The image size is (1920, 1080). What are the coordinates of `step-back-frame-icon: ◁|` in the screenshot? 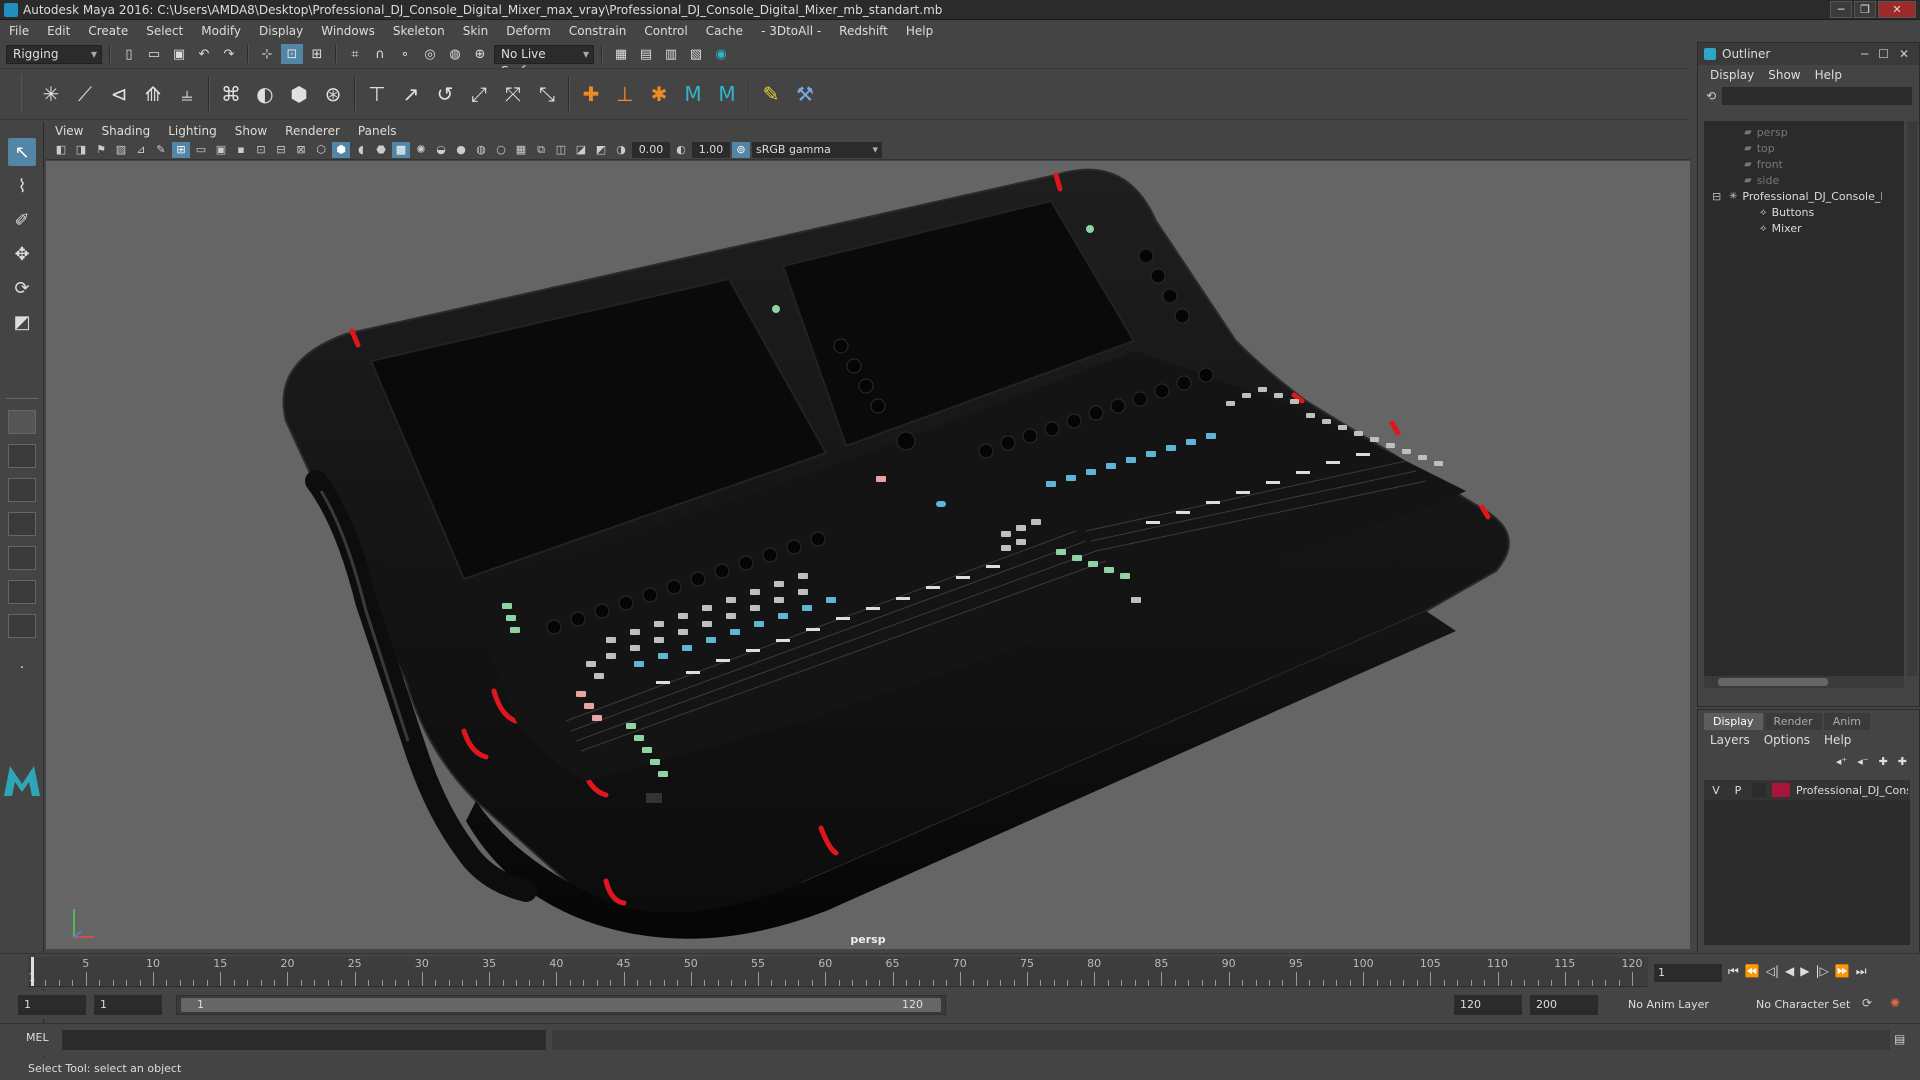 It's located at (1772, 971).